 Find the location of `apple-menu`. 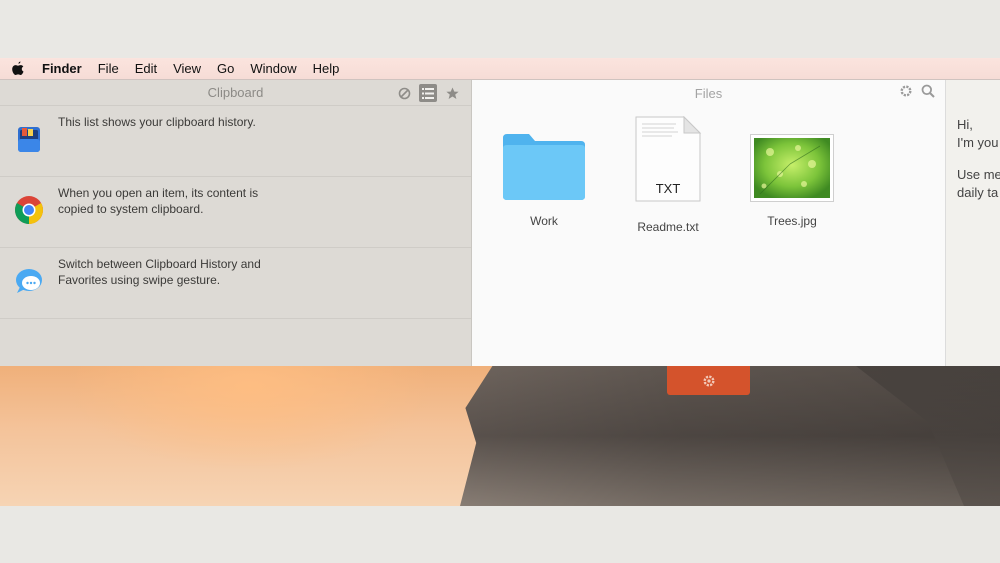

apple-menu is located at coordinates (17, 68).